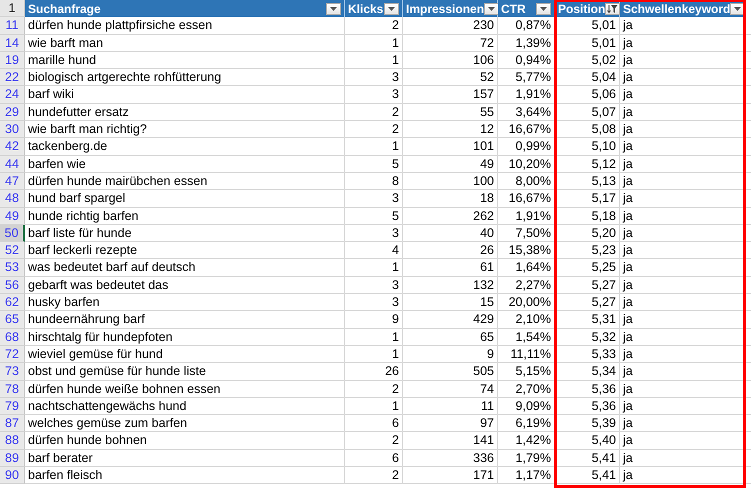 Image resolution: width=751 pixels, height=492 pixels. What do you see at coordinates (450, 95) in the screenshot?
I see `table-cell: 157` at bounding box center [450, 95].